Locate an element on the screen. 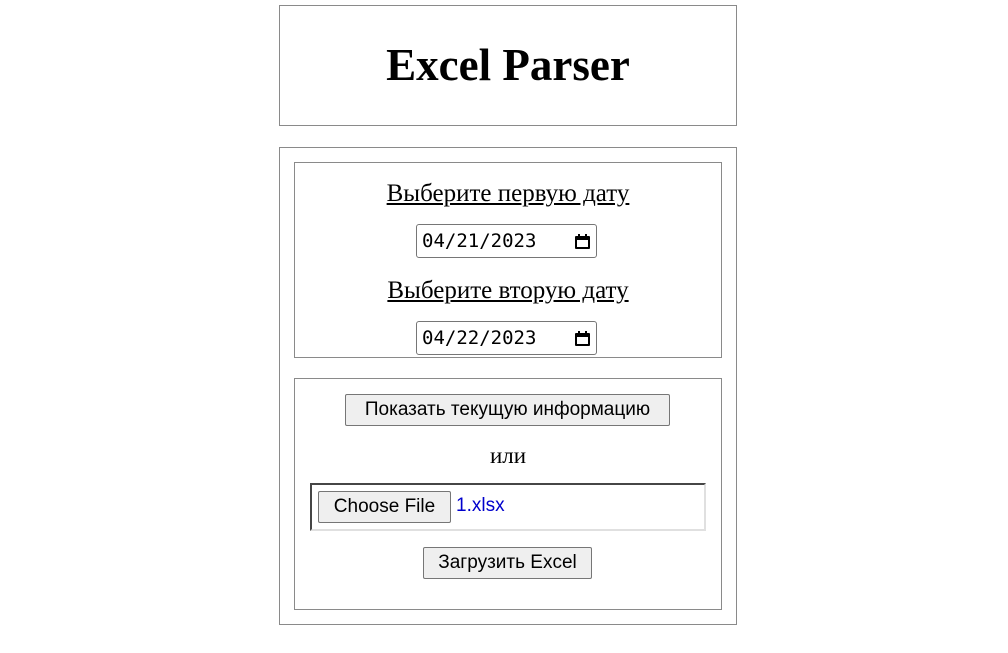 The width and height of the screenshot is (1008, 653). second-date-input: 04/22/2023 is located at coordinates (506, 338).